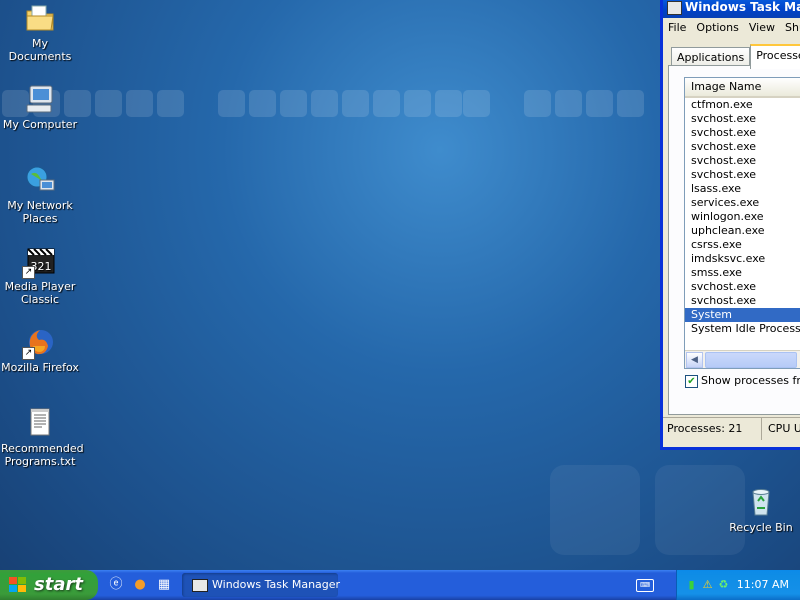 The image size is (800, 600). Describe the element at coordinates (677, 27) in the screenshot. I see `menu-file: File` at that location.